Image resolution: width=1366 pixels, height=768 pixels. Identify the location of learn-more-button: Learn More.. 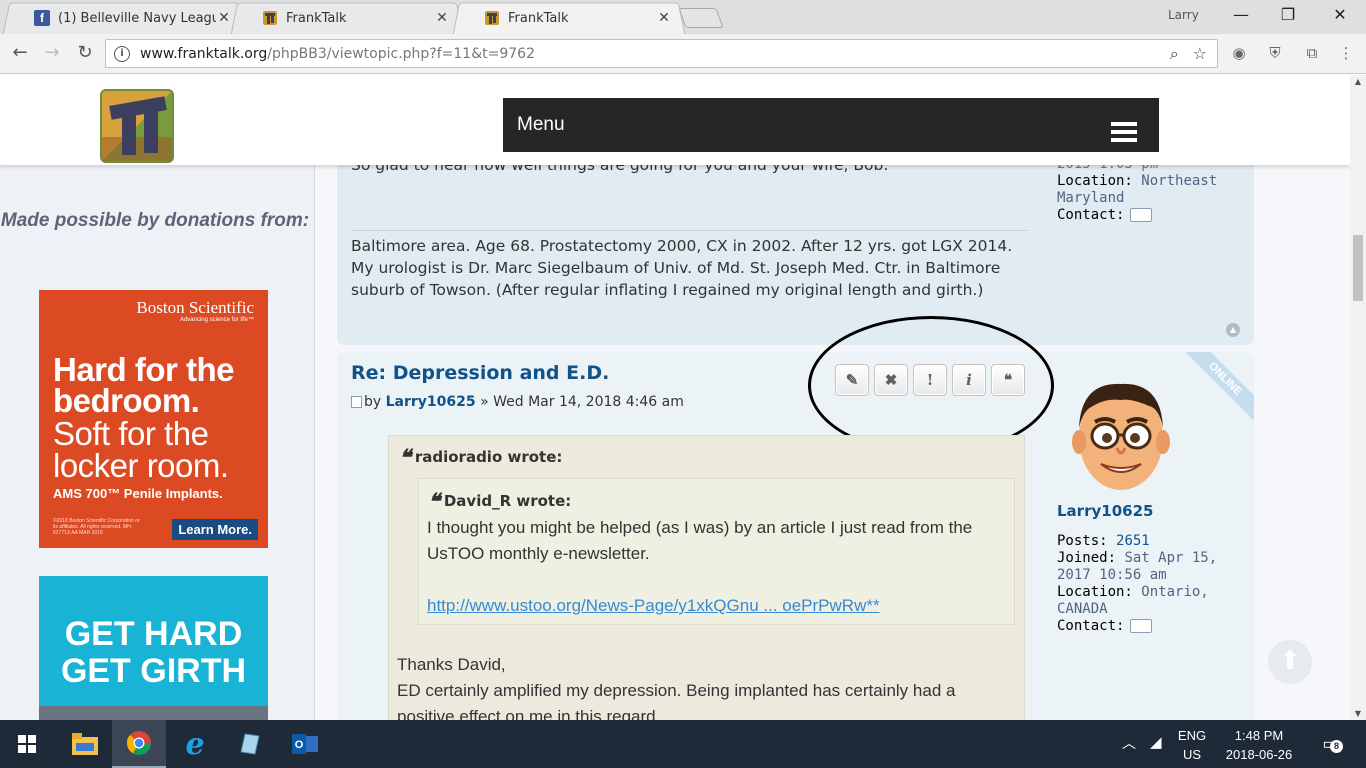
(215, 529).